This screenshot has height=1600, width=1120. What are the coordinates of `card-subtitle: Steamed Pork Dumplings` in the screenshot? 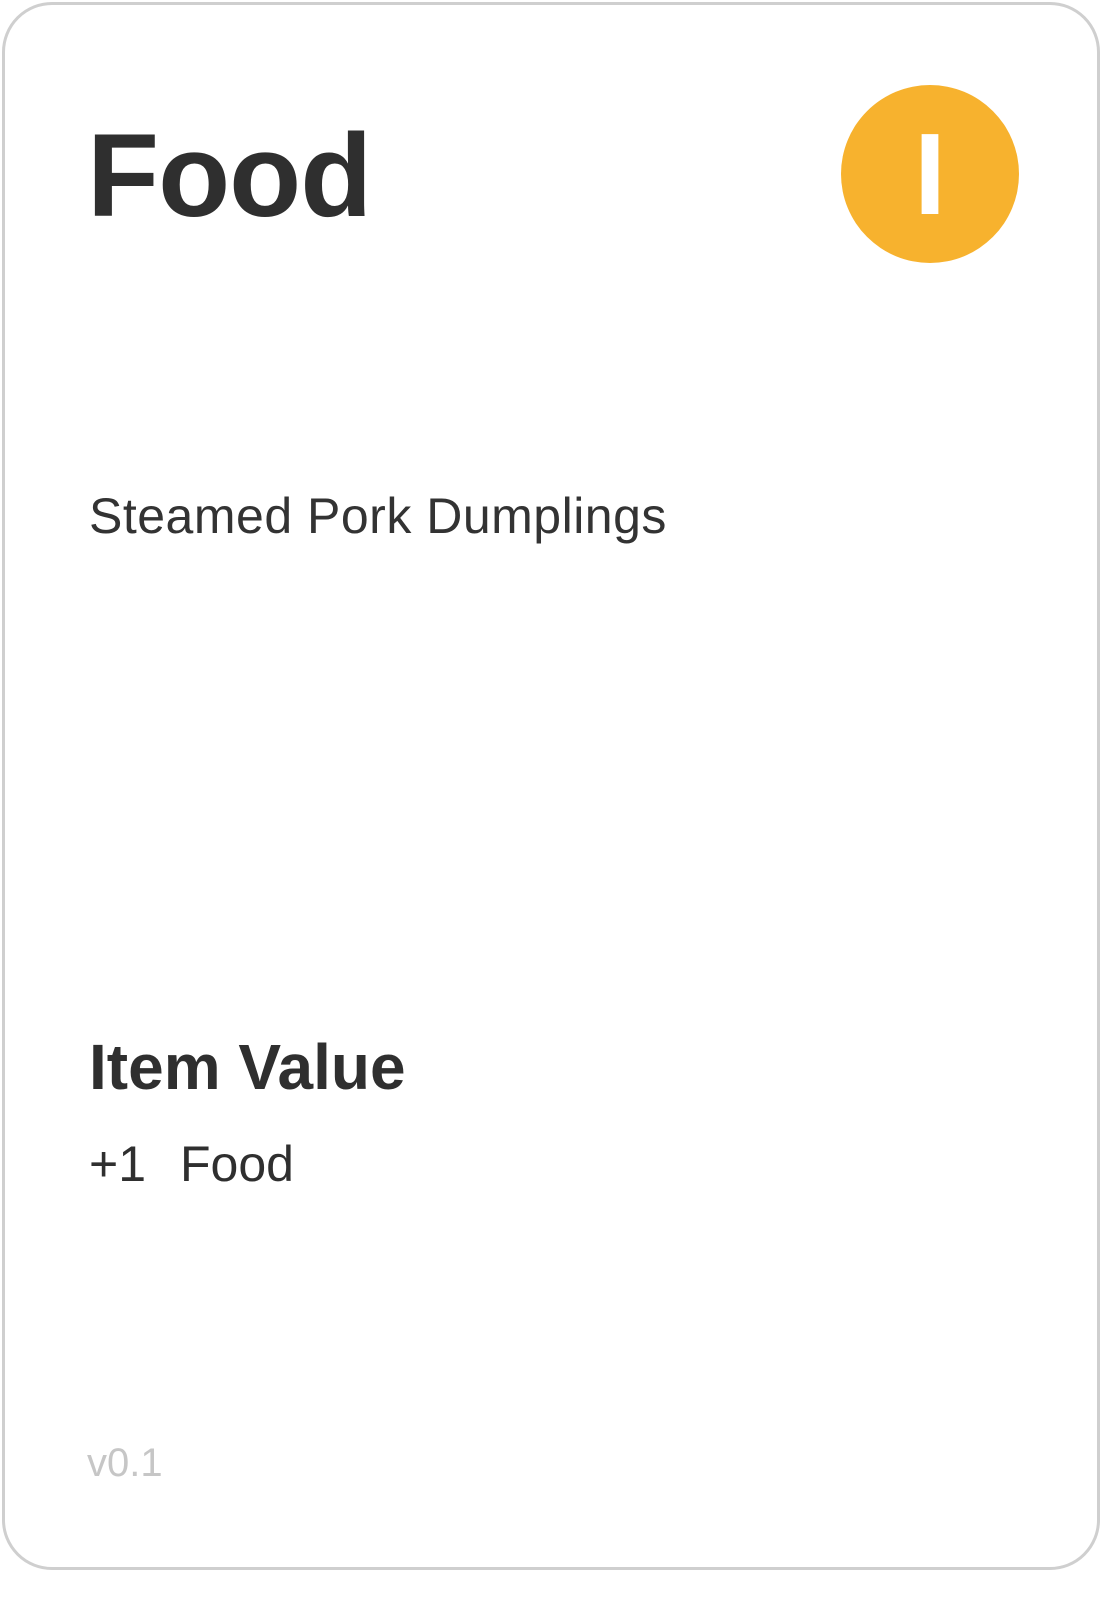 It's located at (378, 516).